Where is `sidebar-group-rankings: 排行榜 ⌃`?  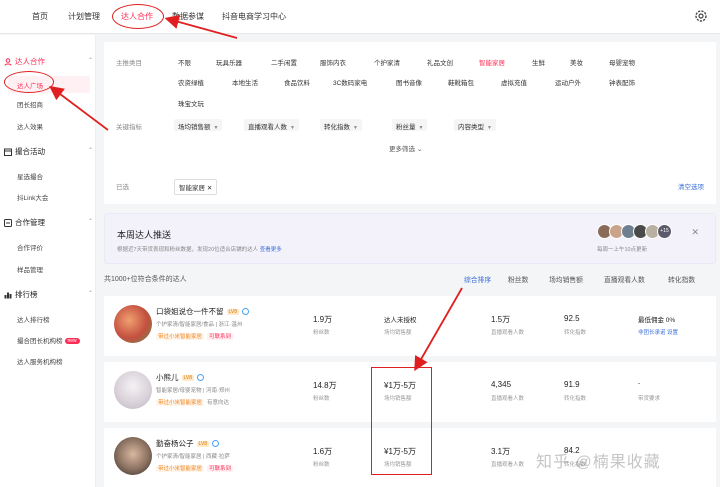
sidebar-group-rankings: 排行榜 ⌃ is located at coordinates (48, 294).